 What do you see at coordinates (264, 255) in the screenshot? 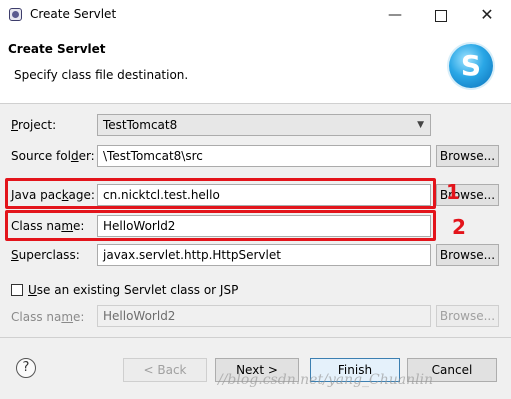
I see `superclass-input: javax.servlet.http.HttpServlet` at bounding box center [264, 255].